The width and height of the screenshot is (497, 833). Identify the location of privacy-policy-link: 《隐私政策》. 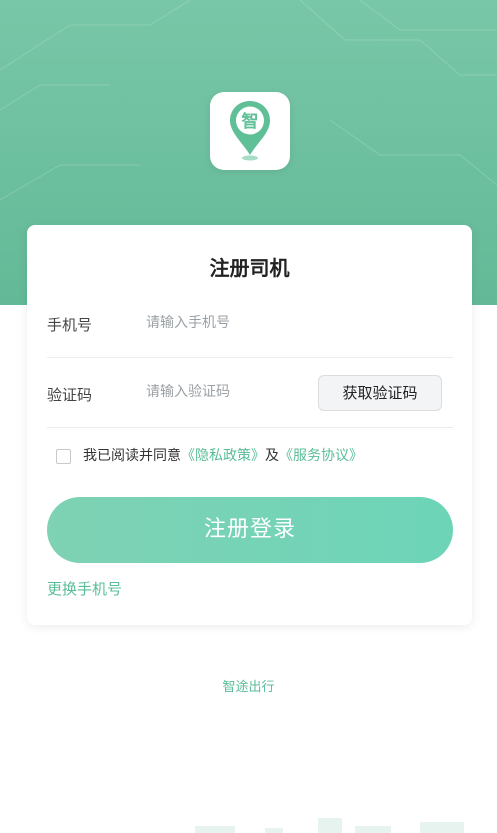
(223, 456).